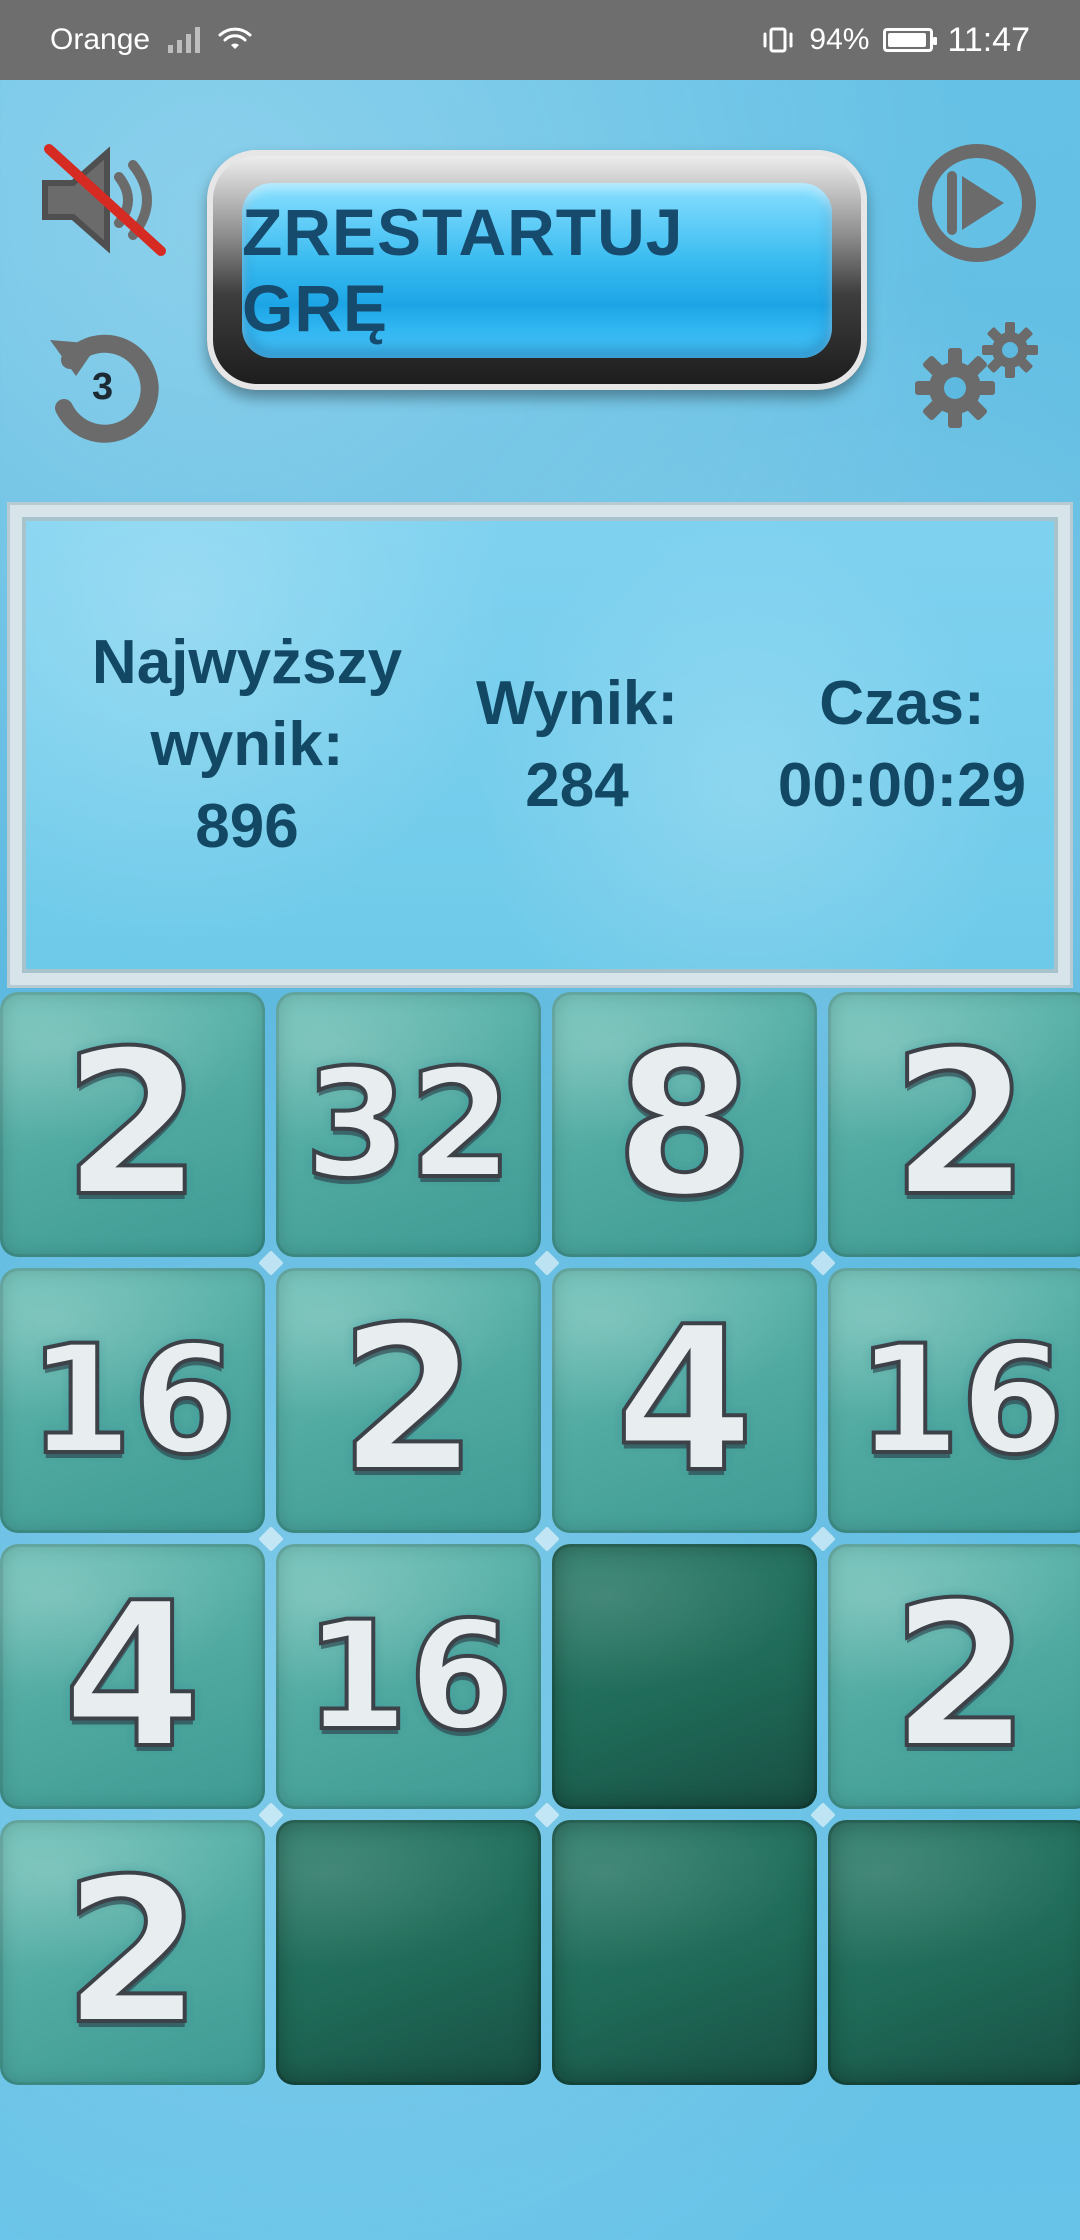 Image resolution: width=1080 pixels, height=2240 pixels. I want to click on video-play-button, so click(977, 203).